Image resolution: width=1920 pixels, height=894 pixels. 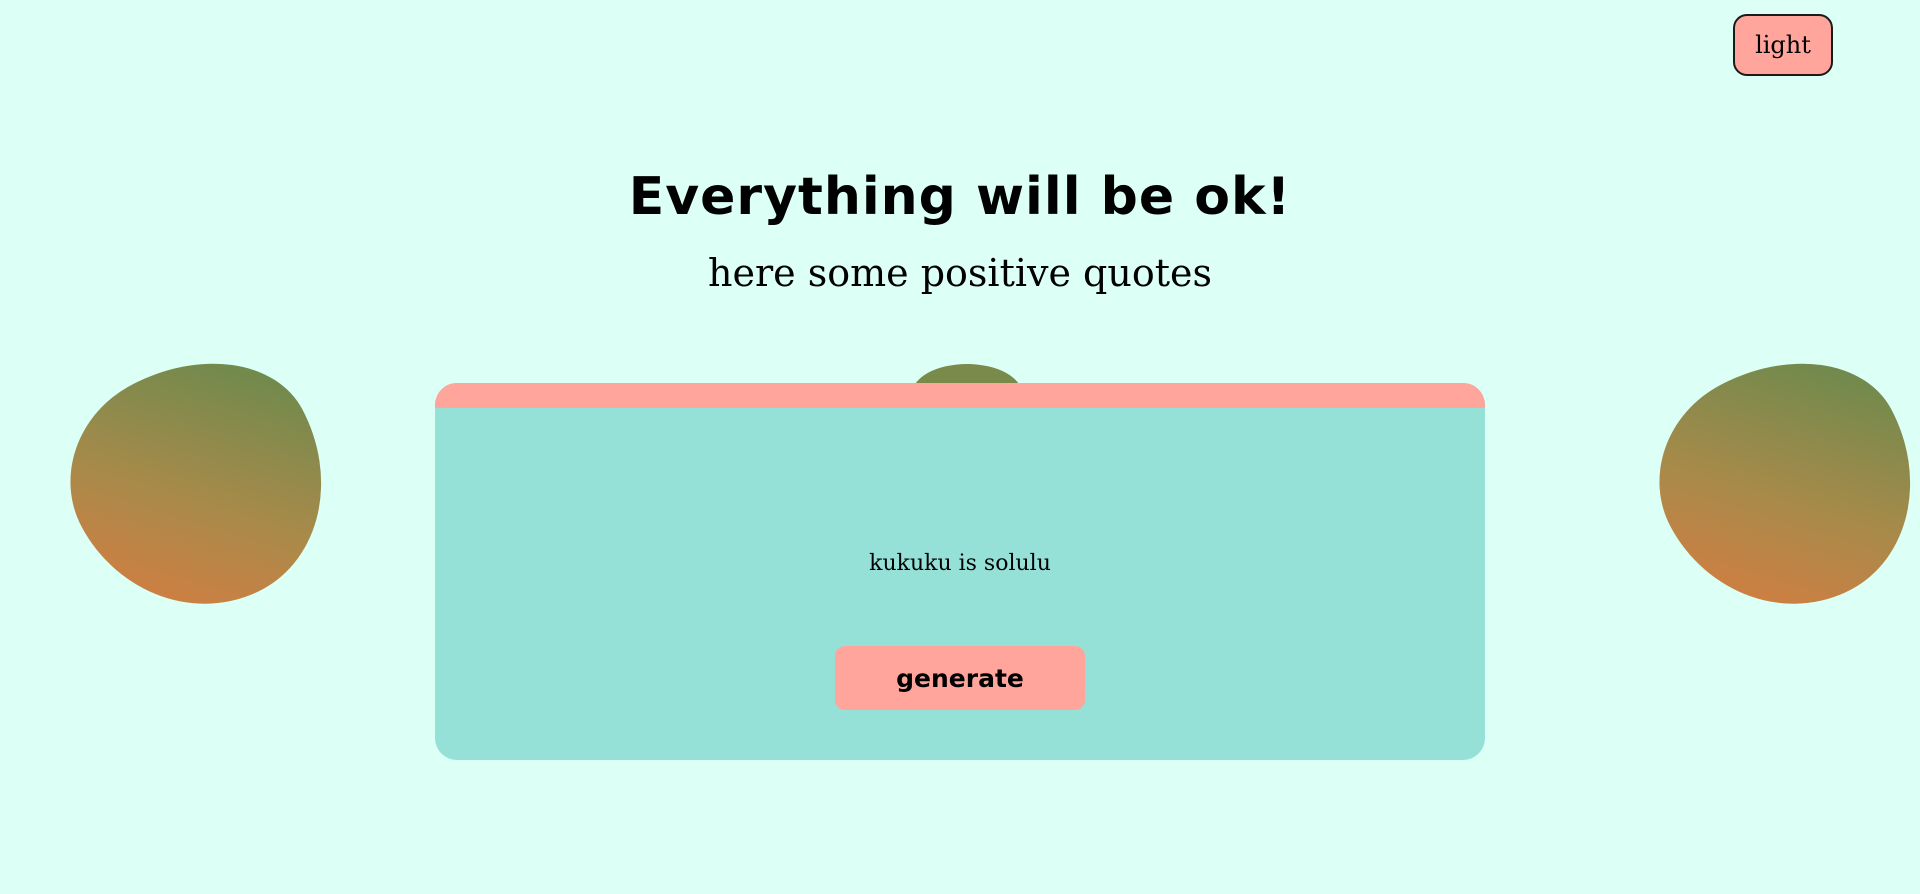 What do you see at coordinates (1783, 45) in the screenshot?
I see `theme-toggle-button: light` at bounding box center [1783, 45].